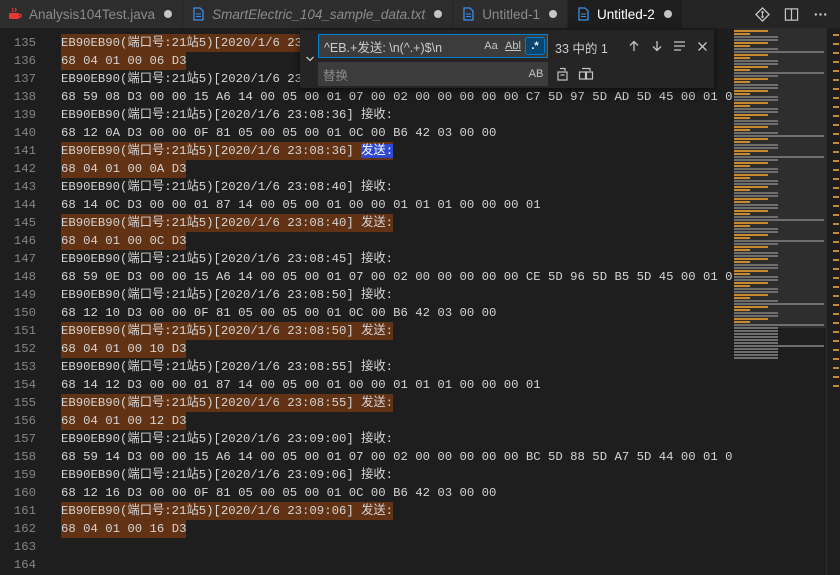 Image resolution: width=840 pixels, height=575 pixels. Describe the element at coordinates (366, 565) in the screenshot. I see `code-line: 164` at that location.